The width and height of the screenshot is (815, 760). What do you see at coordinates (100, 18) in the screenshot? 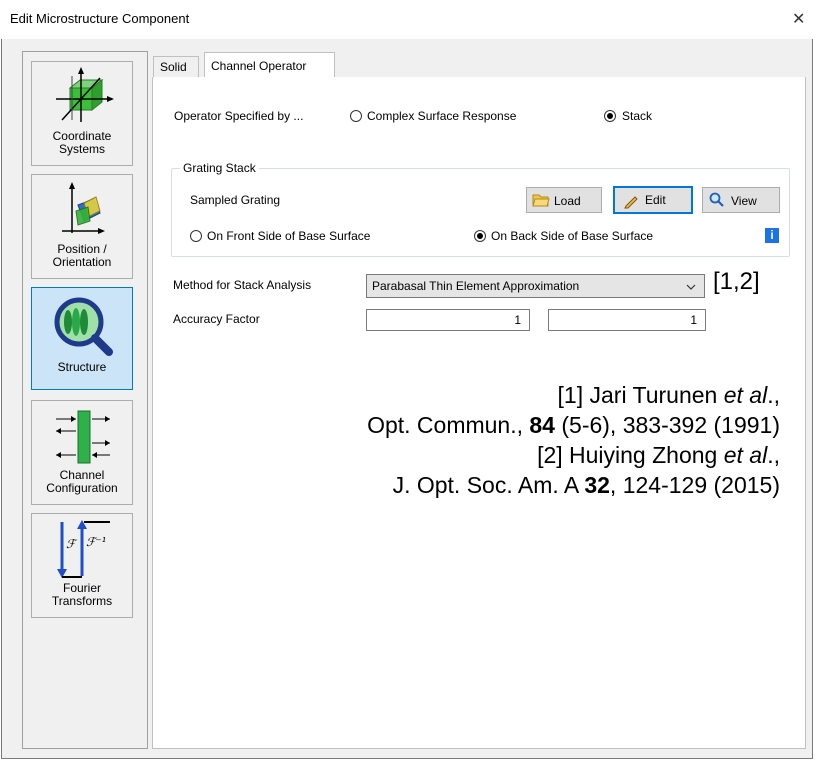
I see `window-title: Edit Microstructure Component` at bounding box center [100, 18].